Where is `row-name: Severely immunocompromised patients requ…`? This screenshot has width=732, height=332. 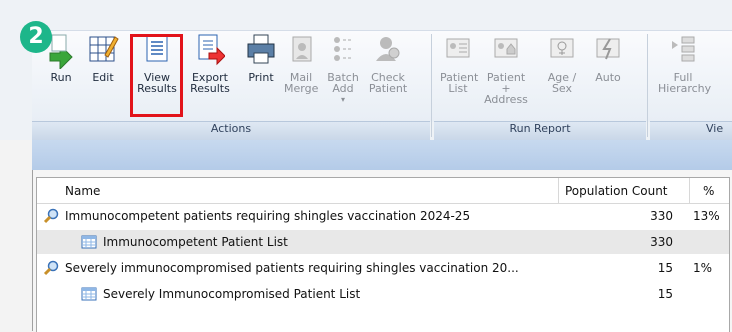
row-name: Severely immunocompromised patients requ… is located at coordinates (292, 268).